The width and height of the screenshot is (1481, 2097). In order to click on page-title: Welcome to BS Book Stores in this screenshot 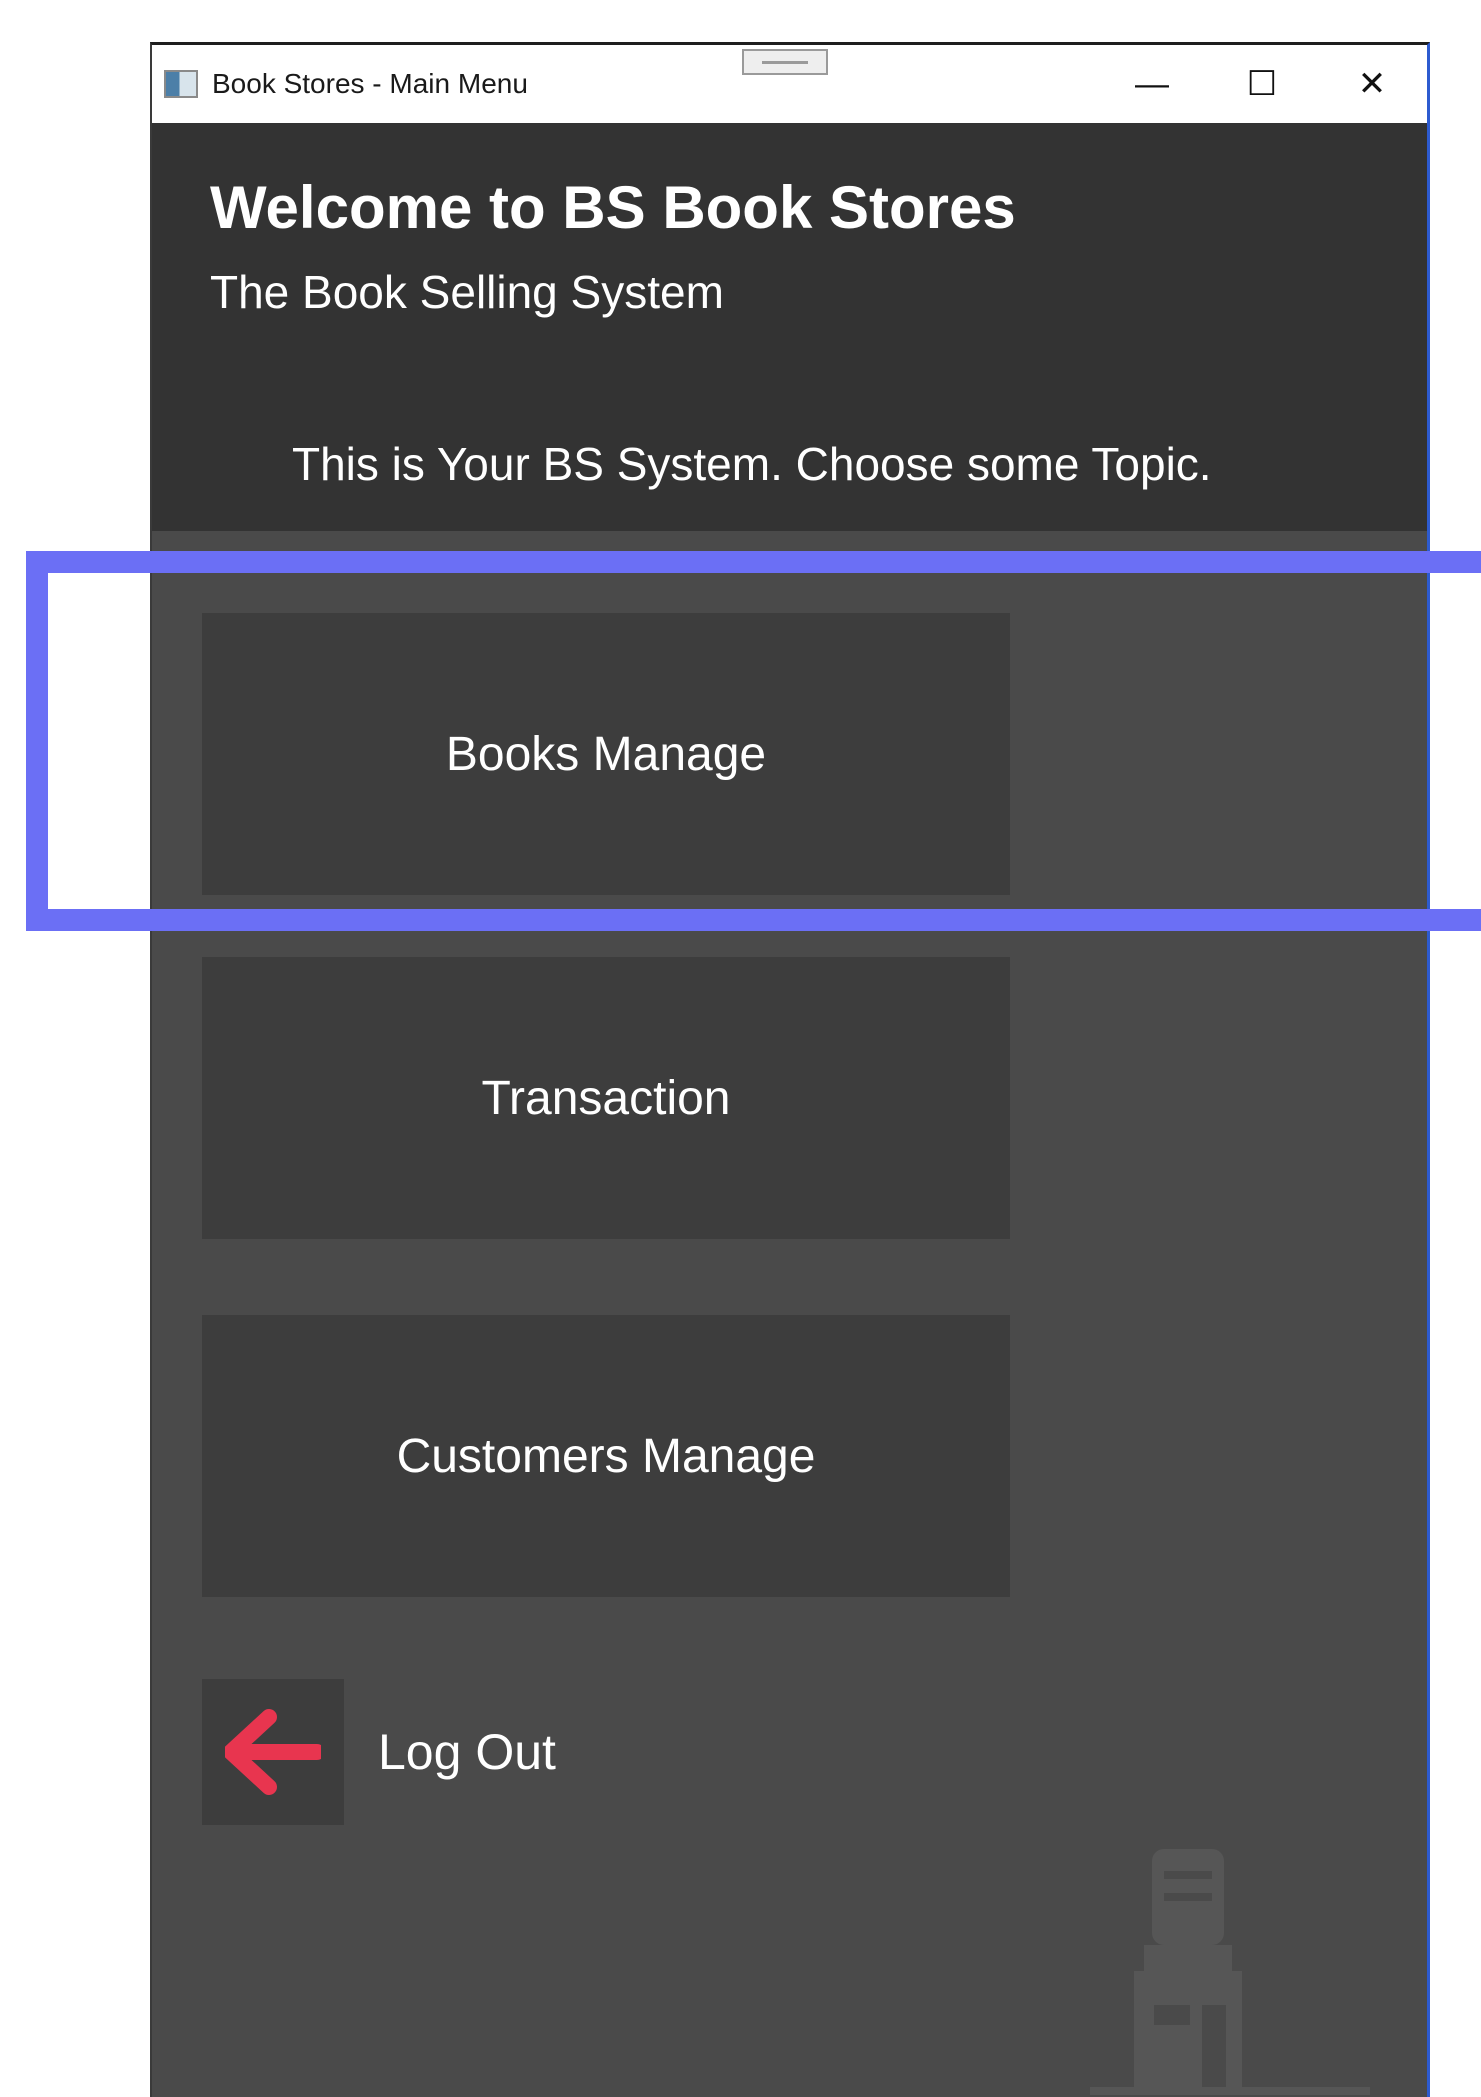, I will do `click(613, 207)`.